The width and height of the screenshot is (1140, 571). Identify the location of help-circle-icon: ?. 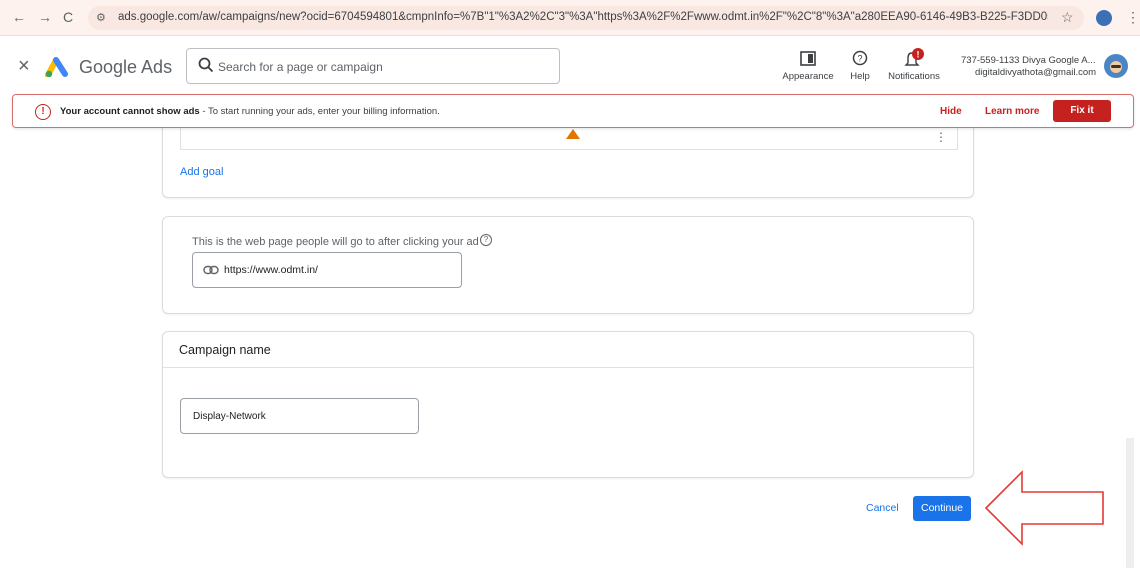
(486, 240).